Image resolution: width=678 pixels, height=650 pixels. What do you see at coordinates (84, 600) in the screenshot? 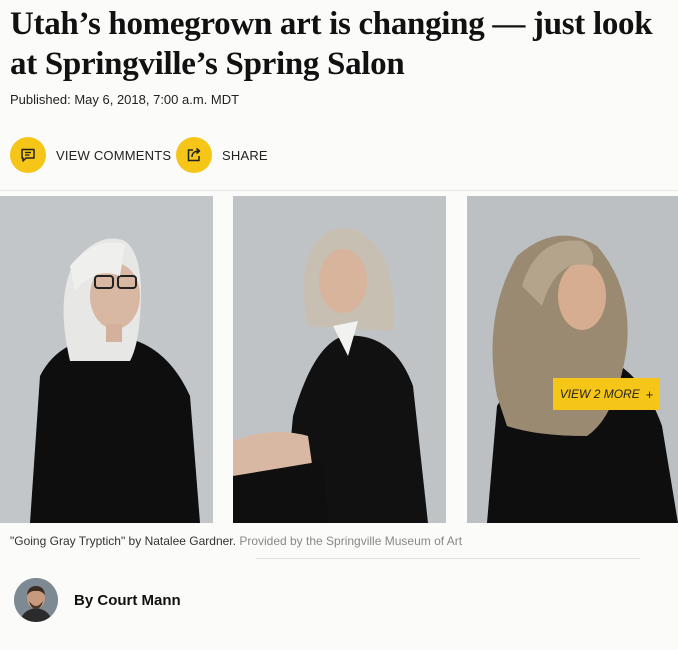
I see `byline-prefix: By` at bounding box center [84, 600].